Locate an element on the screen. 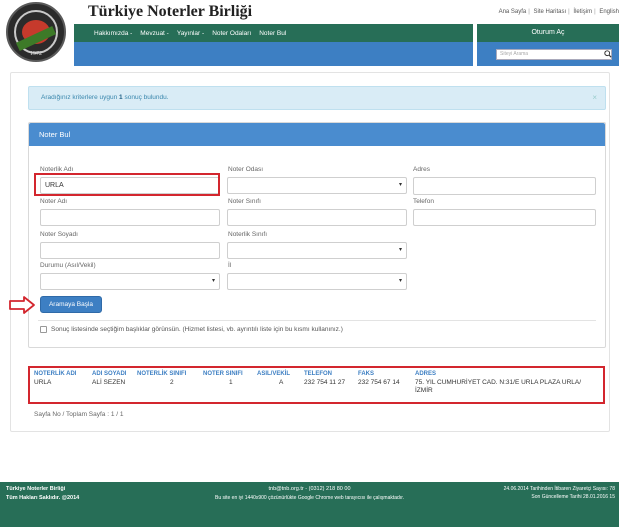 This screenshot has height=527, width=619. noter-odasi-label: Noter Odası is located at coordinates (246, 169).